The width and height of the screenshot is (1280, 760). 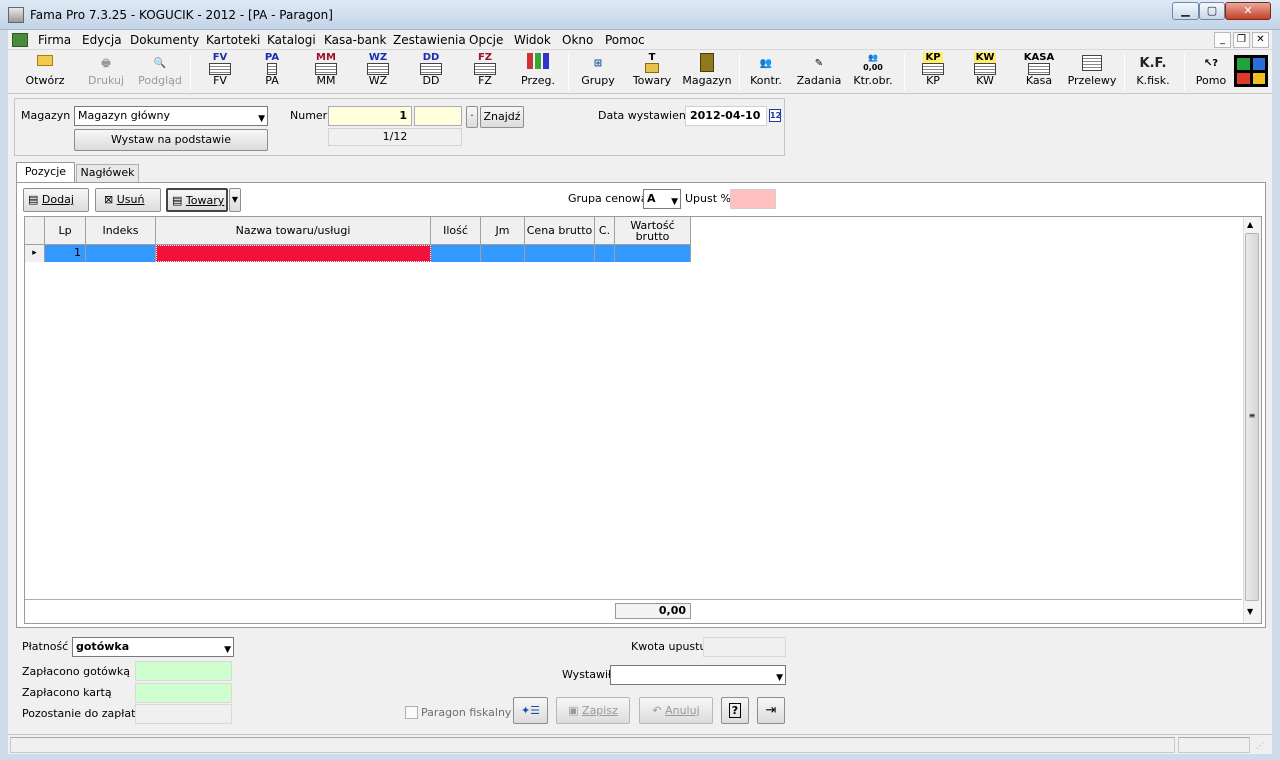 What do you see at coordinates (653, 253) in the screenshot?
I see `cell-wartosc-brutto` at bounding box center [653, 253].